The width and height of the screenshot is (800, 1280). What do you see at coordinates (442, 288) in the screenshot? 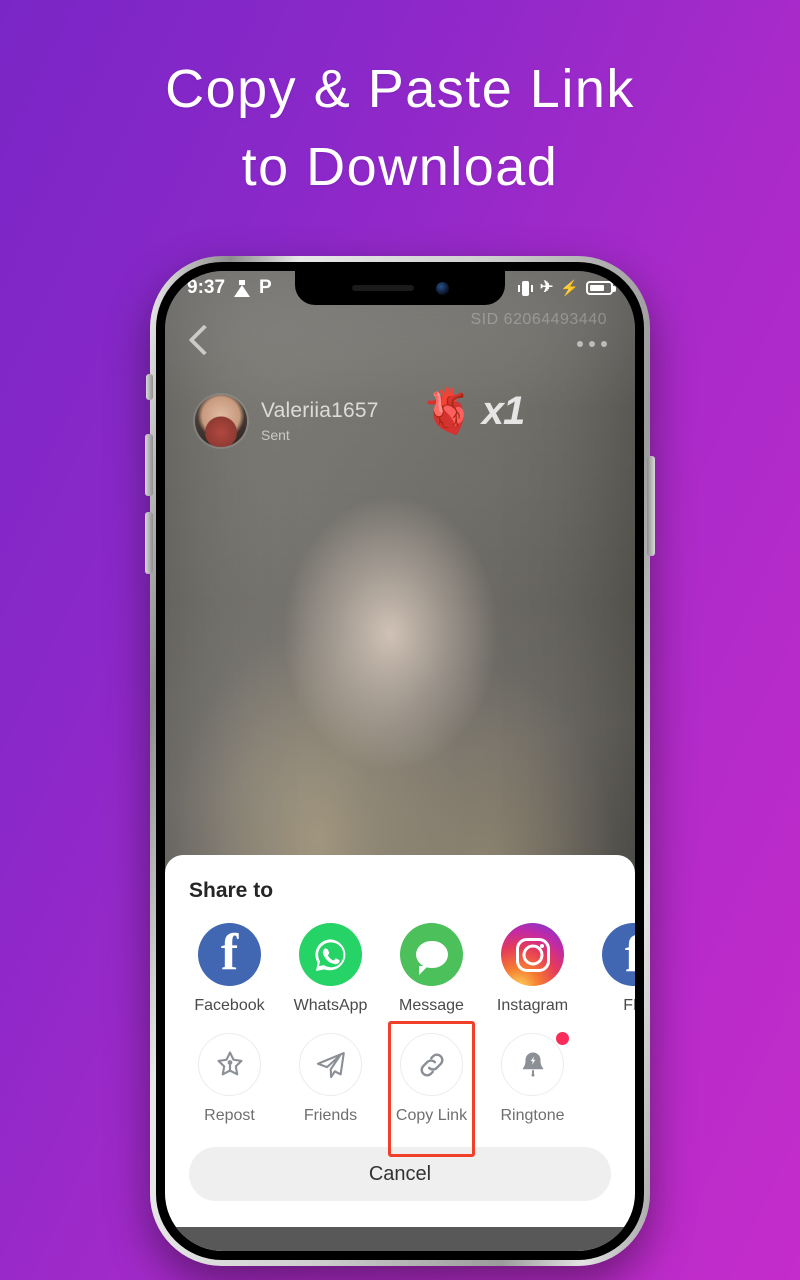
I see `front-camera-icon` at bounding box center [442, 288].